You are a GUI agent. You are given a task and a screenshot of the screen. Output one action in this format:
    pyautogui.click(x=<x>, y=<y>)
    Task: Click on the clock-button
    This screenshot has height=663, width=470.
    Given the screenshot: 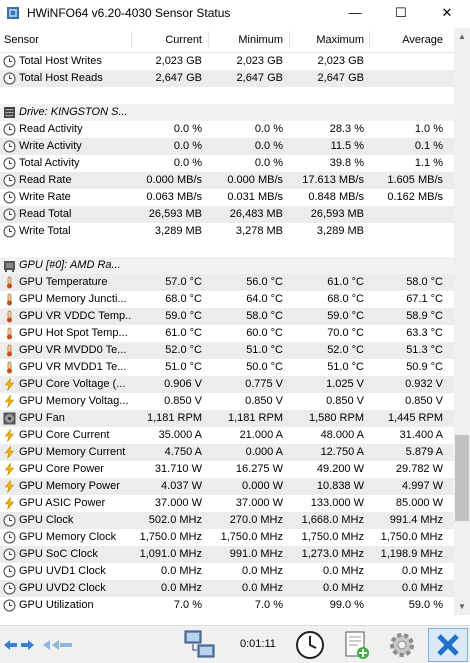 What is the action you would take?
    pyautogui.click(x=310, y=645)
    